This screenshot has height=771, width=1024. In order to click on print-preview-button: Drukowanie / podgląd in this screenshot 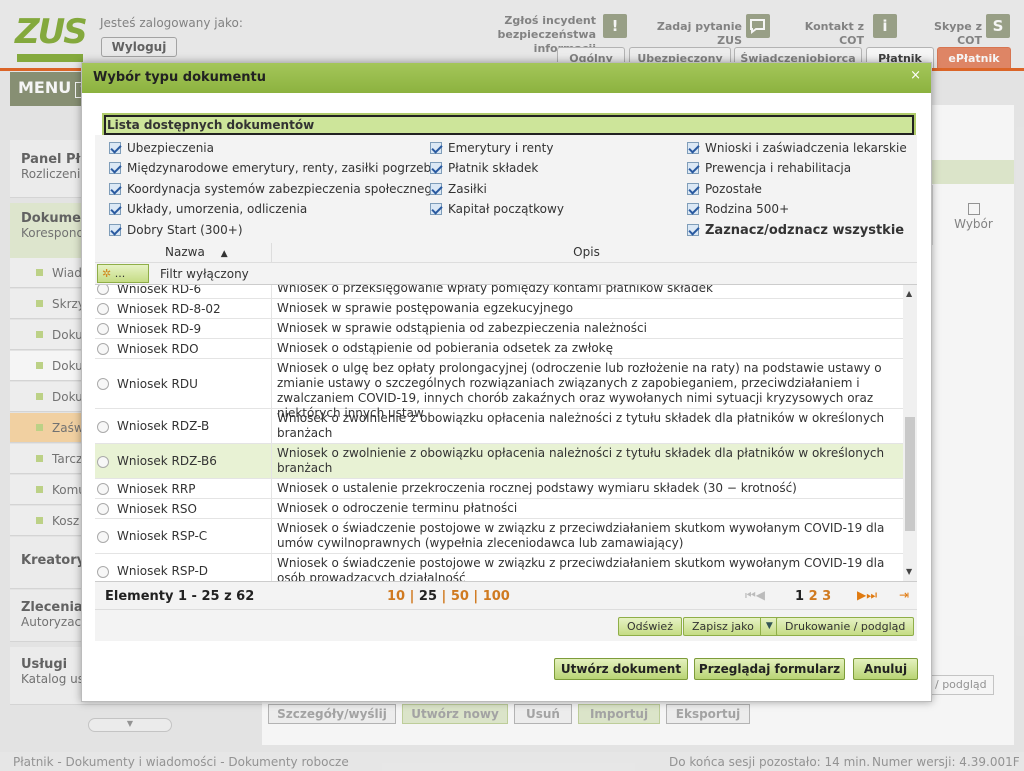, I will do `click(845, 626)`.